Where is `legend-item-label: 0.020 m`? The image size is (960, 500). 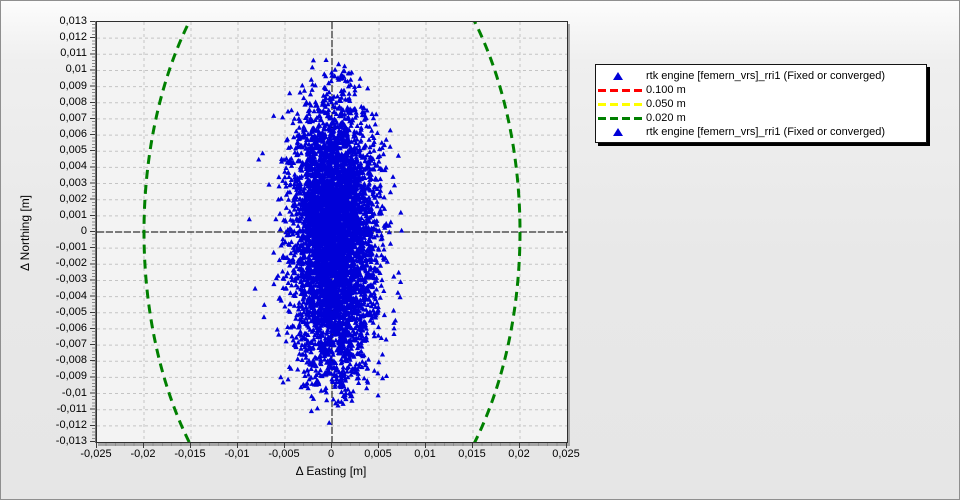 legend-item-label: 0.020 m is located at coordinates (666, 117).